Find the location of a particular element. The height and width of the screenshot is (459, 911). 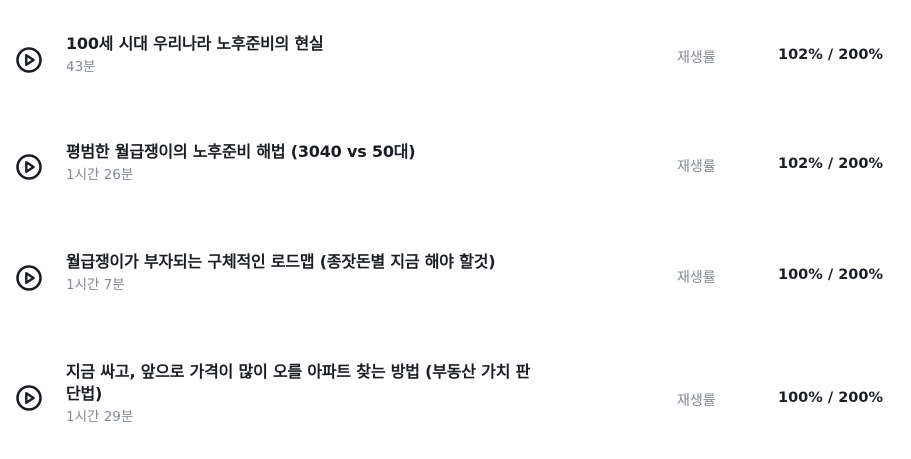

lecture-info: 평범한 월급쟁이의 노후준비 해법 (3040 vs 50대) 1시간 26분 is located at coordinates (331, 162).